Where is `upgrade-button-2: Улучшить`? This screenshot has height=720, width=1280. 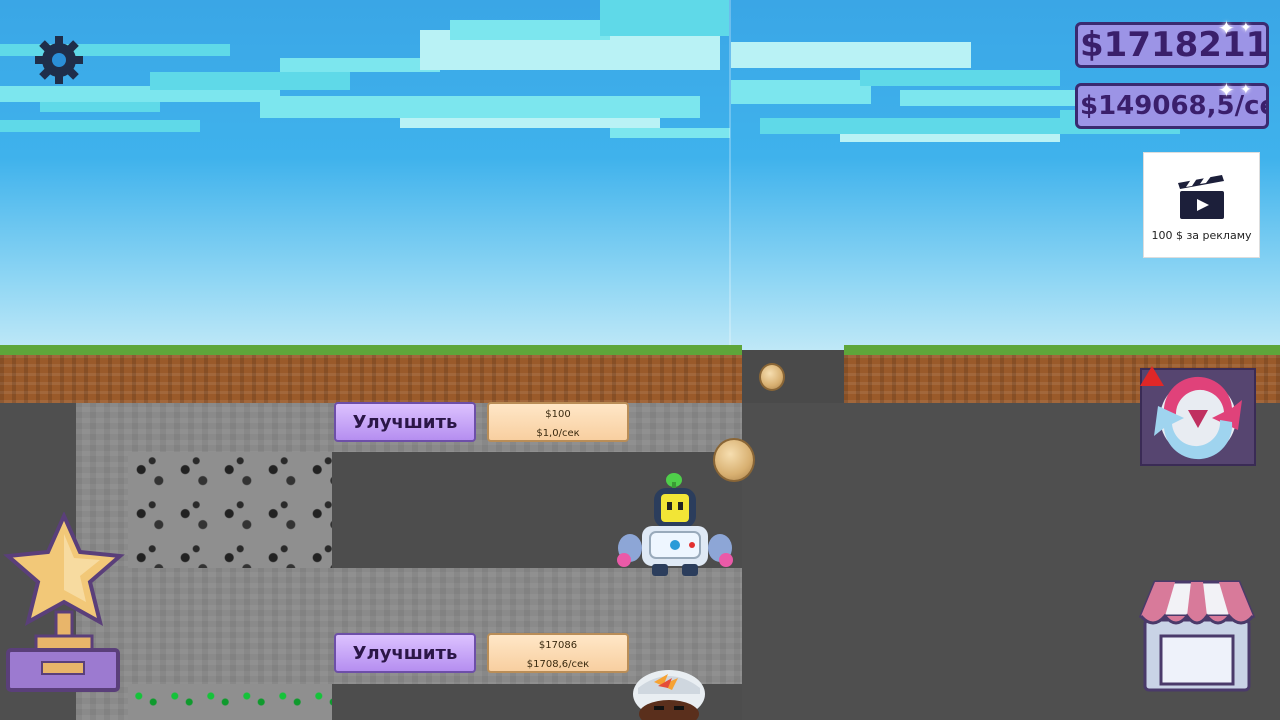 upgrade-button-2: Улучшить is located at coordinates (405, 653).